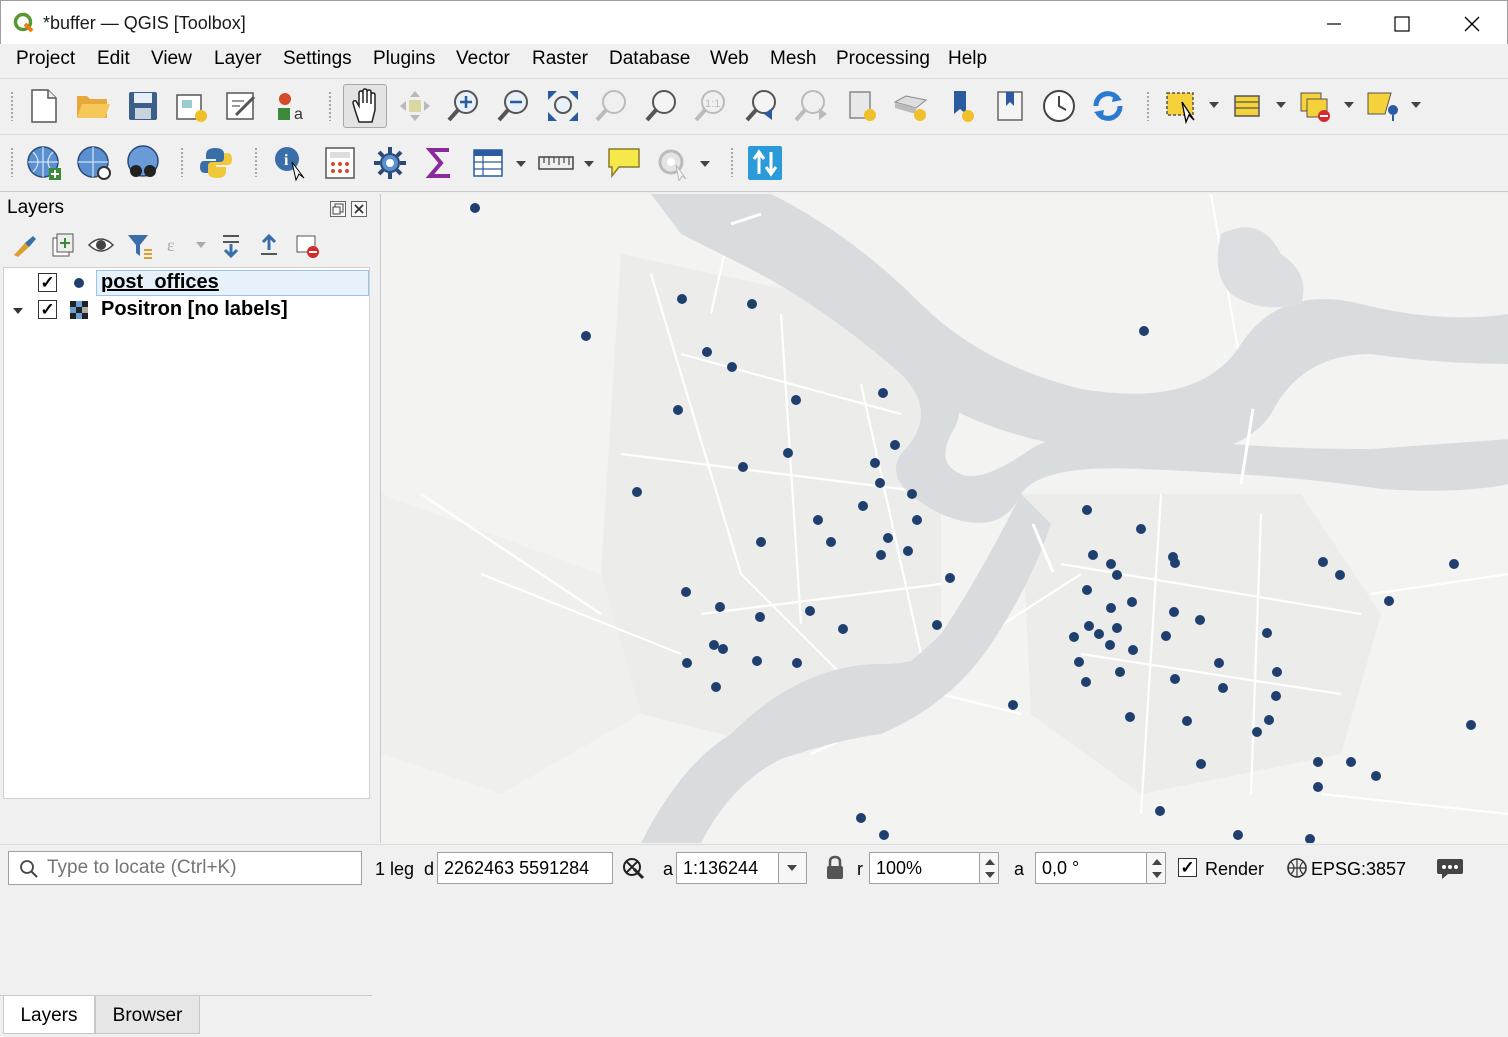 The width and height of the screenshot is (1508, 1037). I want to click on add-group-icon, so click(62, 245).